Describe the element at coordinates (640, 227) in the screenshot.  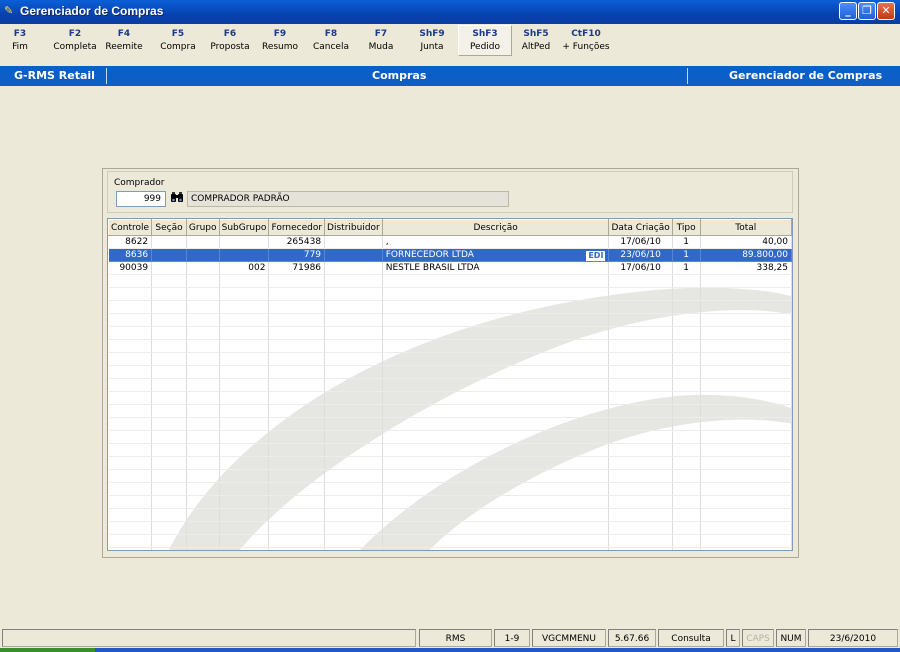
I see `column-header-data-criacao: Data Criação` at that location.